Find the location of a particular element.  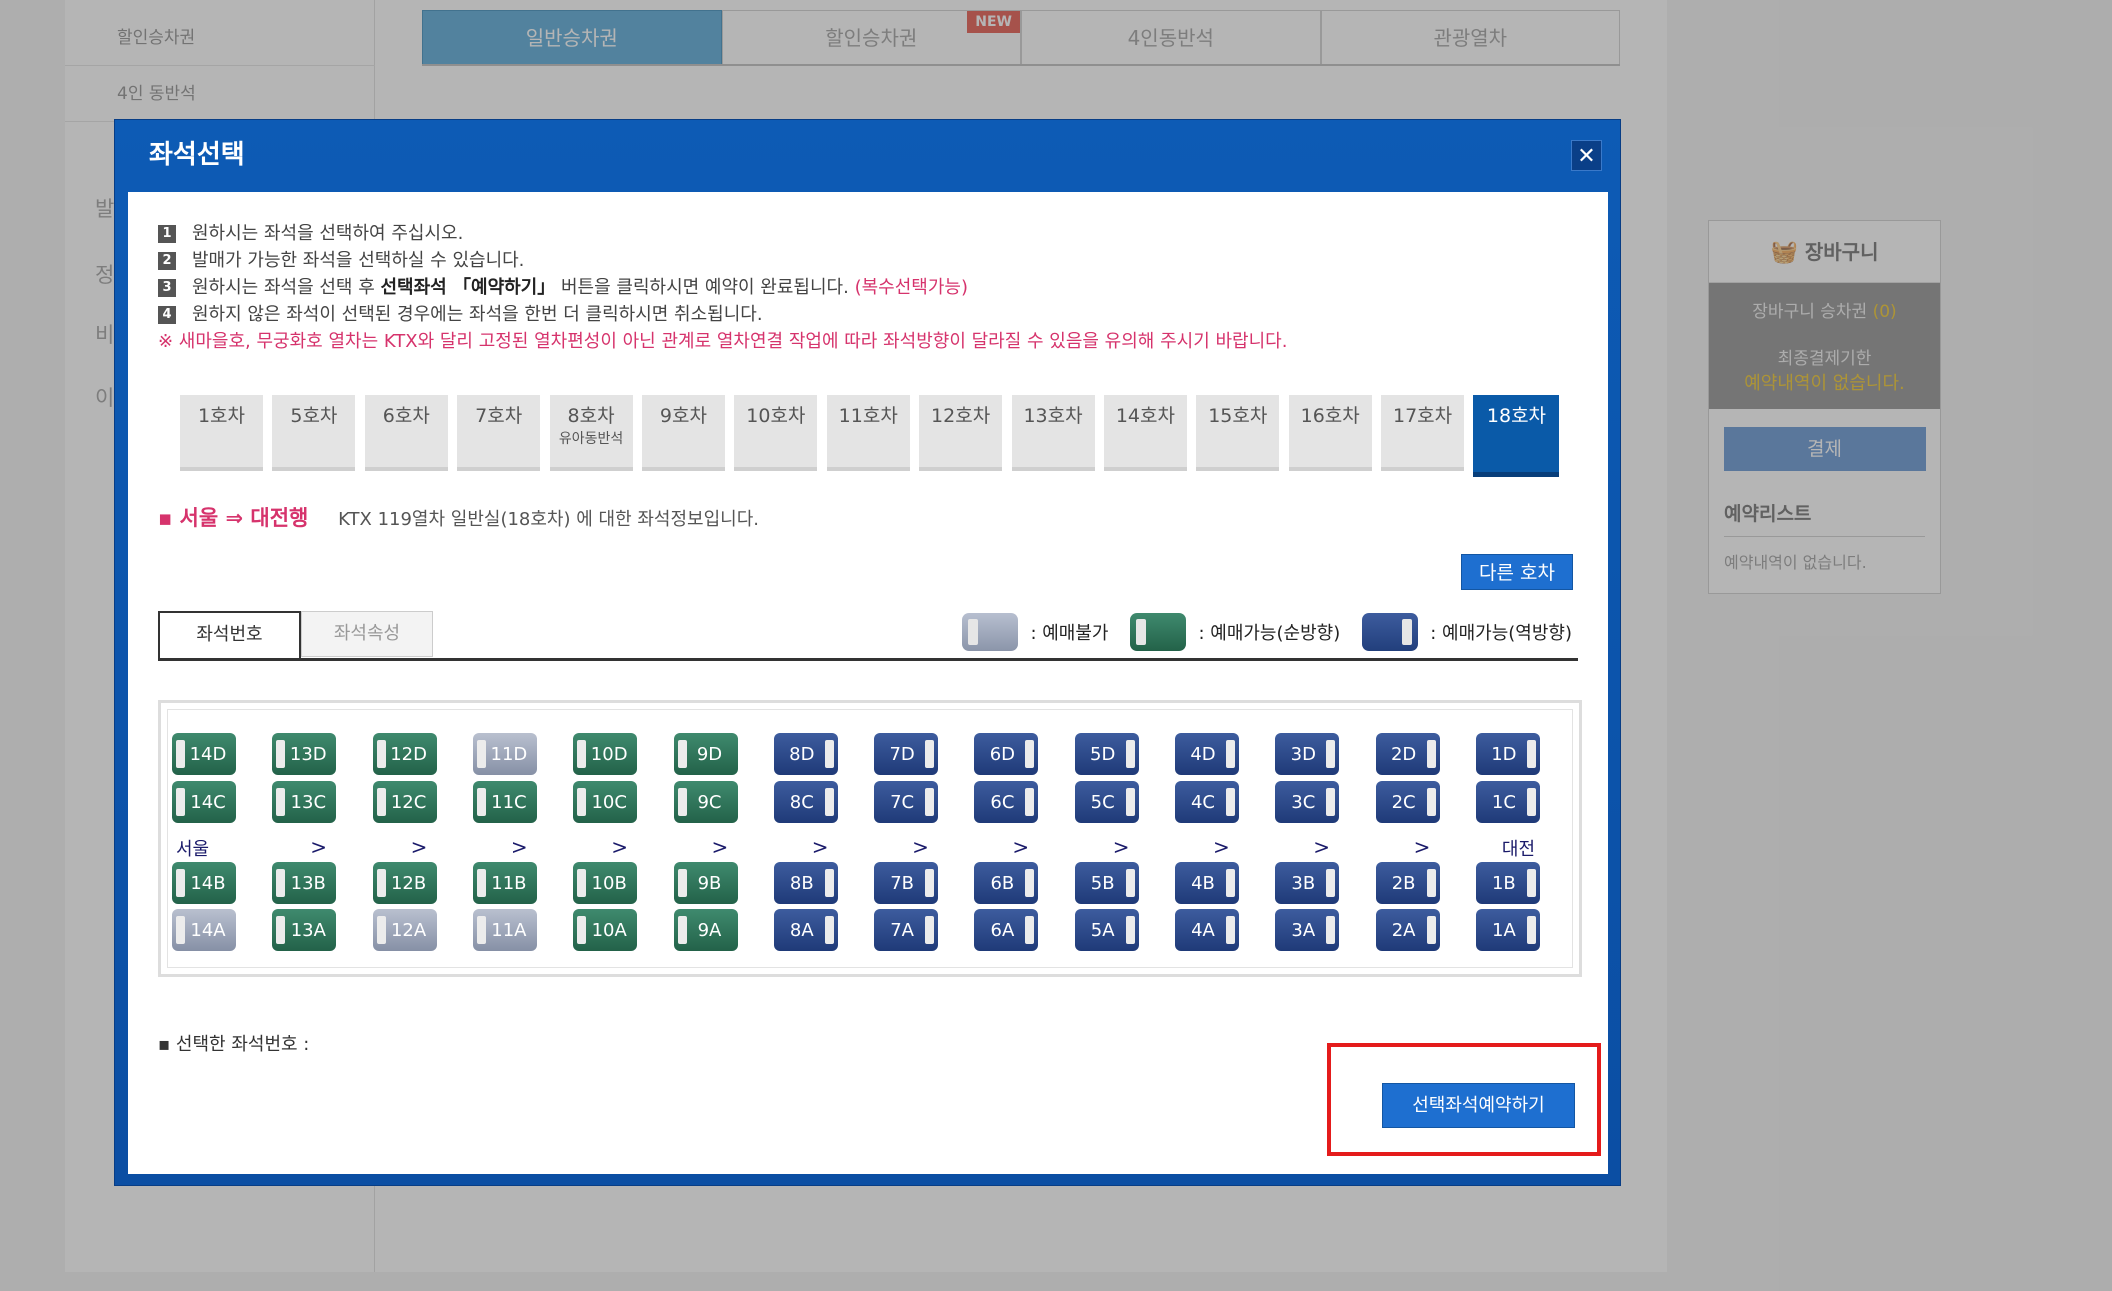

seat-13C: 13C is located at coordinates (304, 802).